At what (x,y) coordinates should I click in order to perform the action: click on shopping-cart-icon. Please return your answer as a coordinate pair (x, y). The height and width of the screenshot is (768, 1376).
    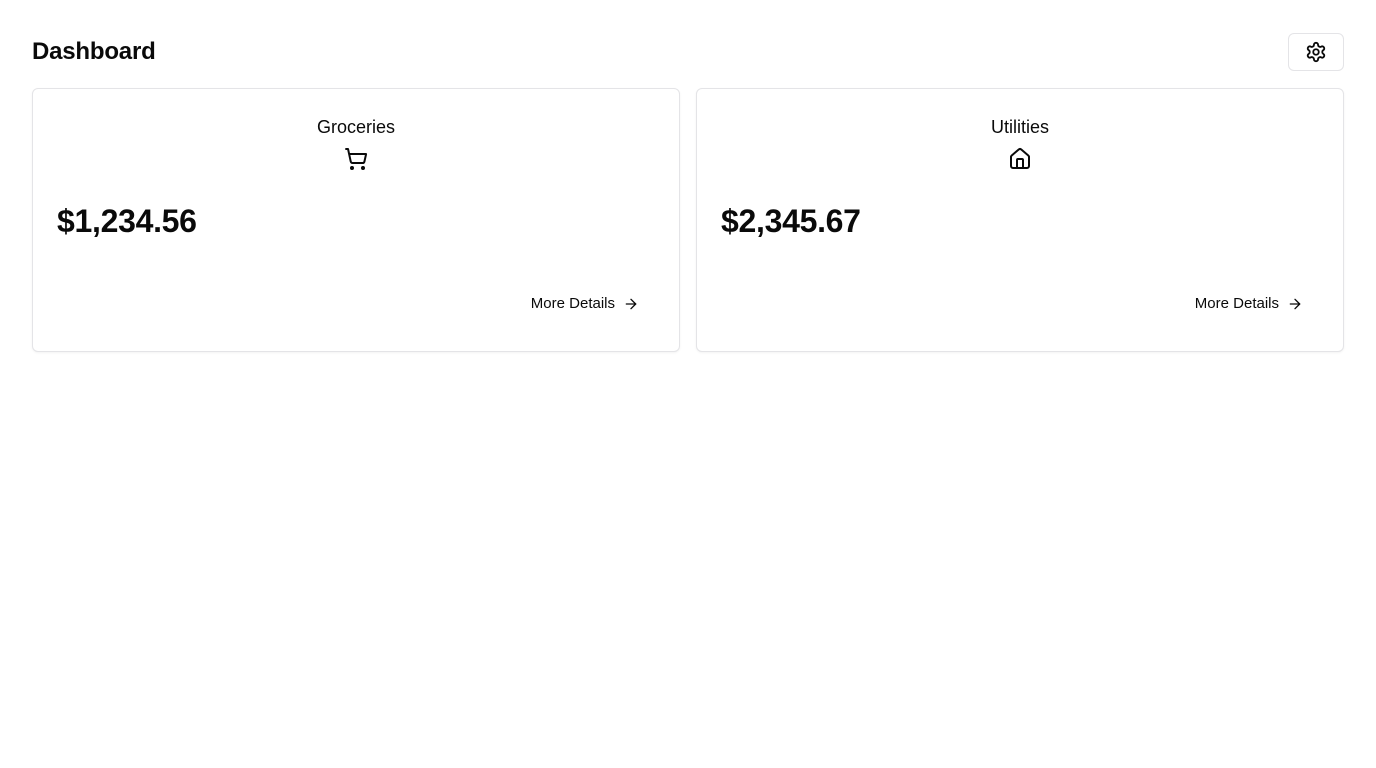
    Looking at the image, I should click on (356, 159).